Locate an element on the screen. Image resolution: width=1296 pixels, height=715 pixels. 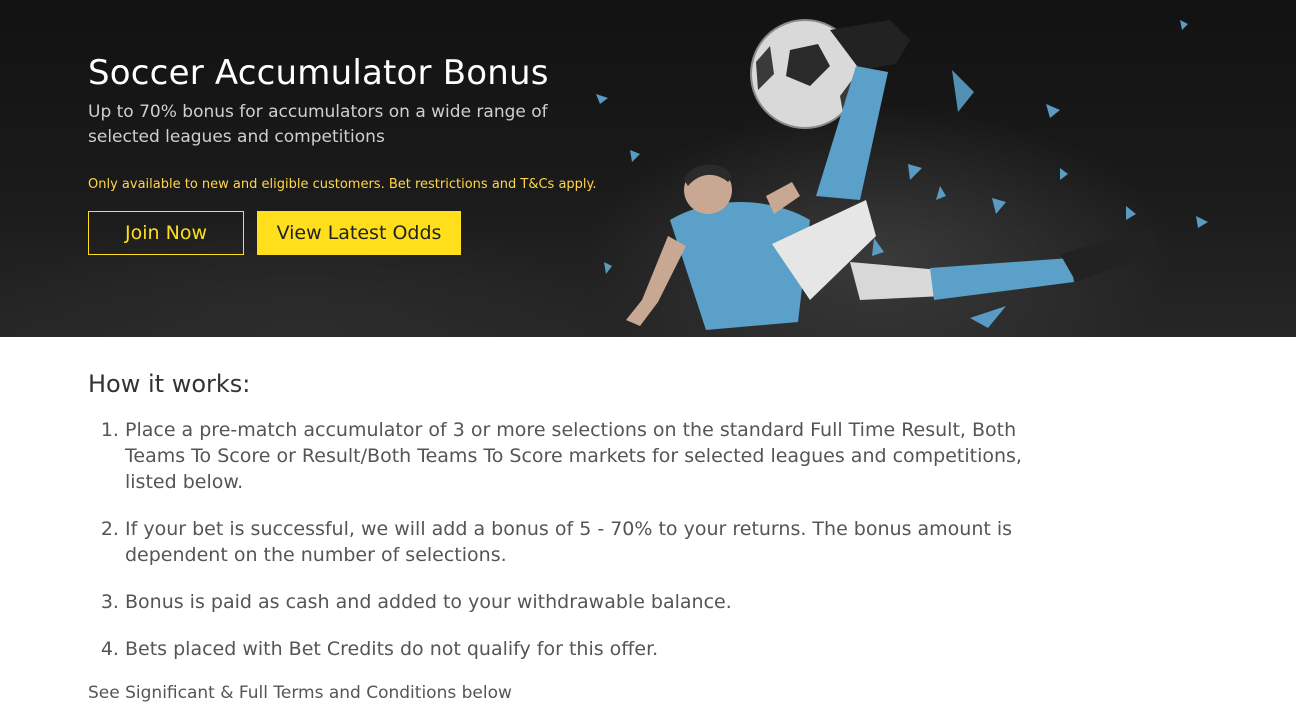
hero-buttons: Join Now View Latest Odds is located at coordinates (348, 233).